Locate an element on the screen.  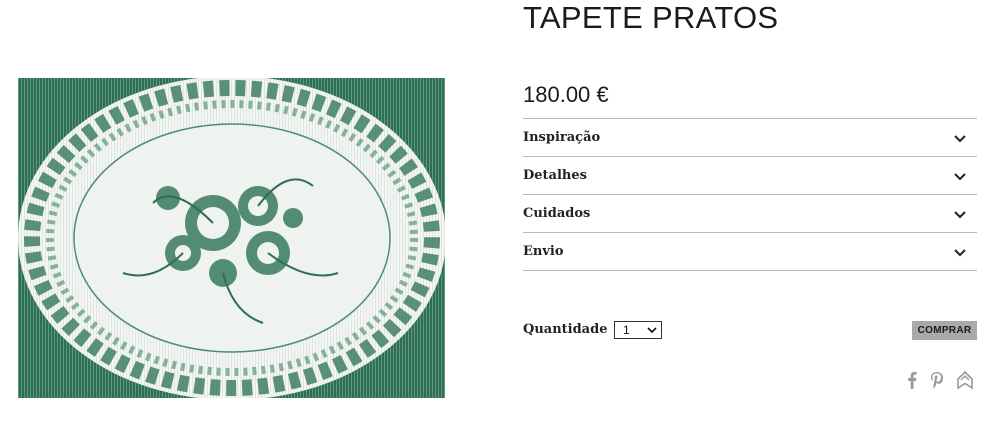
product-title: TAPETE PRATOS is located at coordinates (651, 17).